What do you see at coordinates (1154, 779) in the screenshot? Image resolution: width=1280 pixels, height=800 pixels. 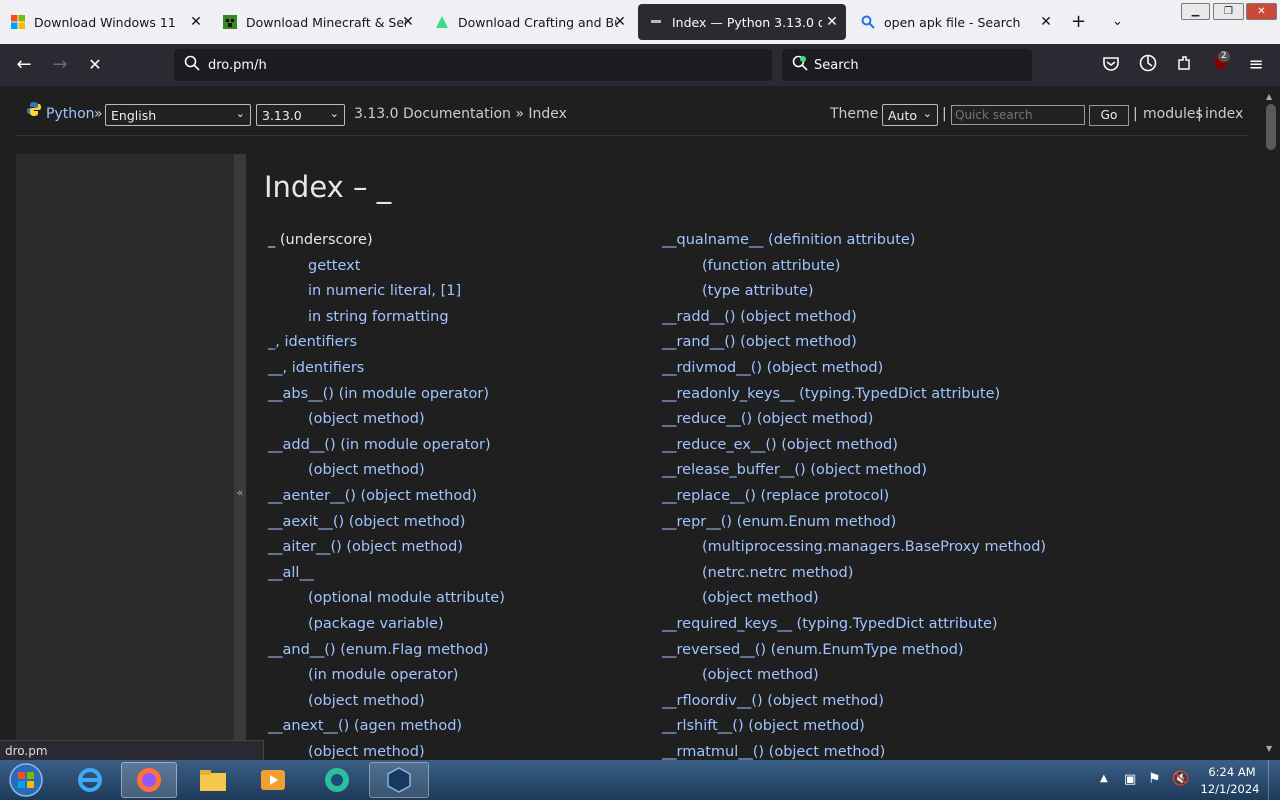 I see `action-center-flag-icon: ⚑` at bounding box center [1154, 779].